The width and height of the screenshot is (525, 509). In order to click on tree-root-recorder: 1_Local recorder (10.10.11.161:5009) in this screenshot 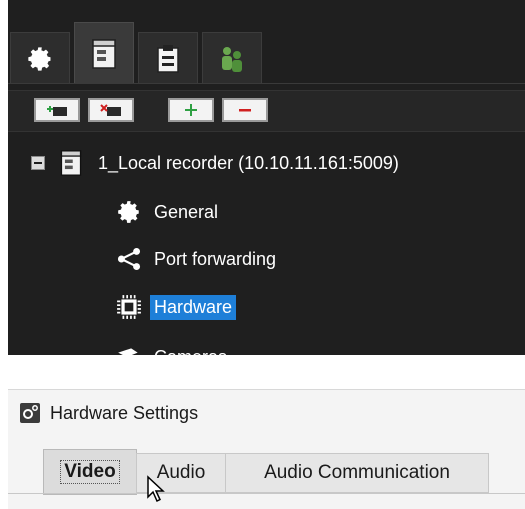, I will do `click(230, 163)`.